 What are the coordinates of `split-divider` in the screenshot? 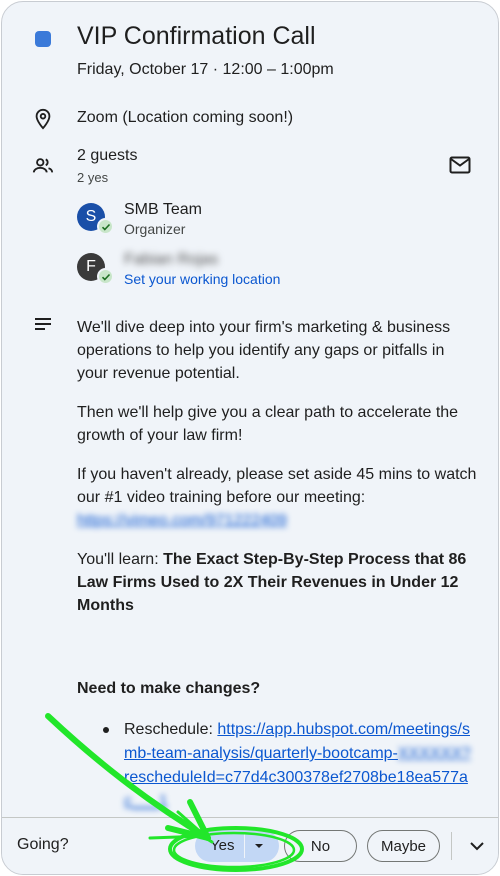 It's located at (244, 846).